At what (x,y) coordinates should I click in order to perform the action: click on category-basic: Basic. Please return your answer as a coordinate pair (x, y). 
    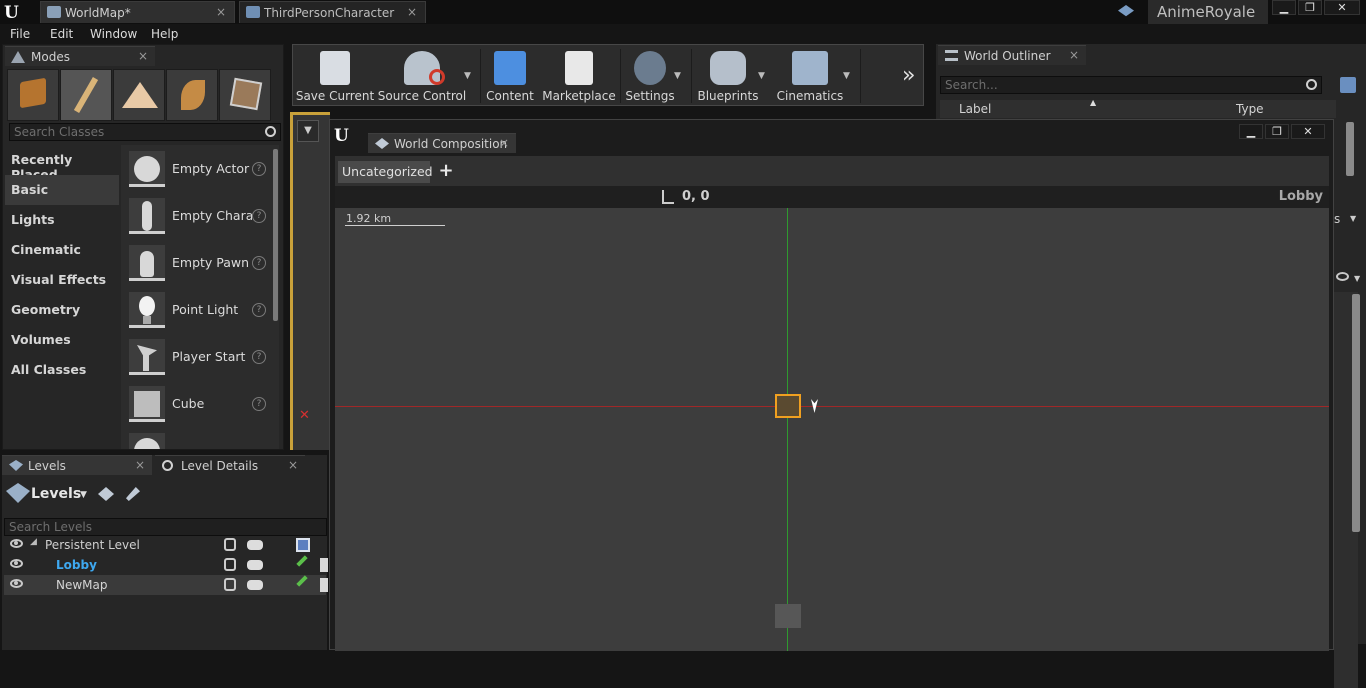
    Looking at the image, I should click on (62, 190).